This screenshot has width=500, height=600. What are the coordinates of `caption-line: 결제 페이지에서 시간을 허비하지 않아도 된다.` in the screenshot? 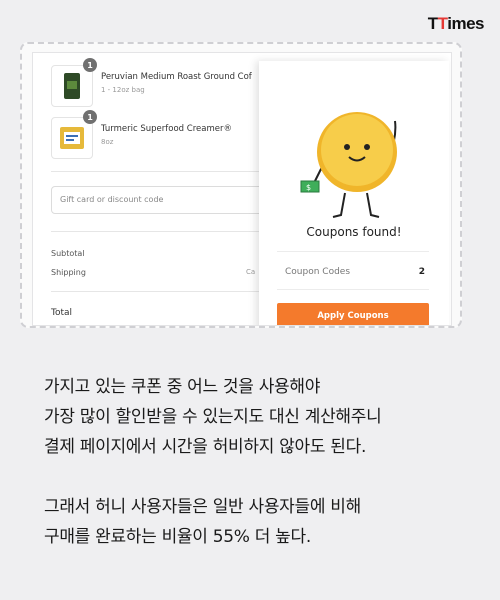 It's located at (205, 447).